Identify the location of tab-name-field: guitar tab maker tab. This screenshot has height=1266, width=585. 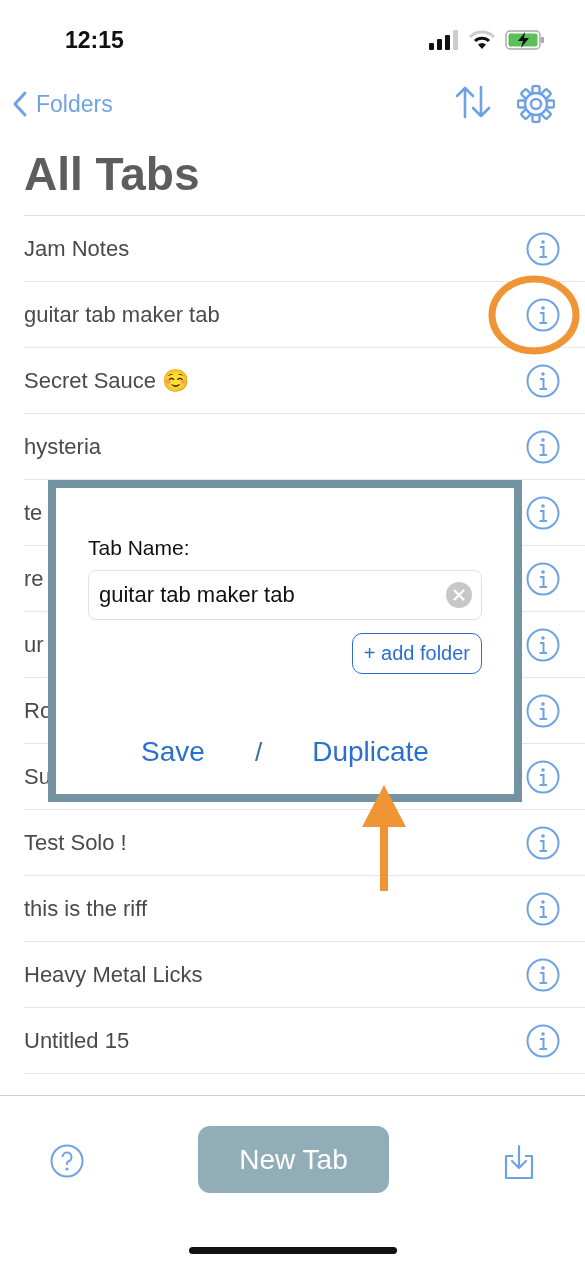
(285, 595).